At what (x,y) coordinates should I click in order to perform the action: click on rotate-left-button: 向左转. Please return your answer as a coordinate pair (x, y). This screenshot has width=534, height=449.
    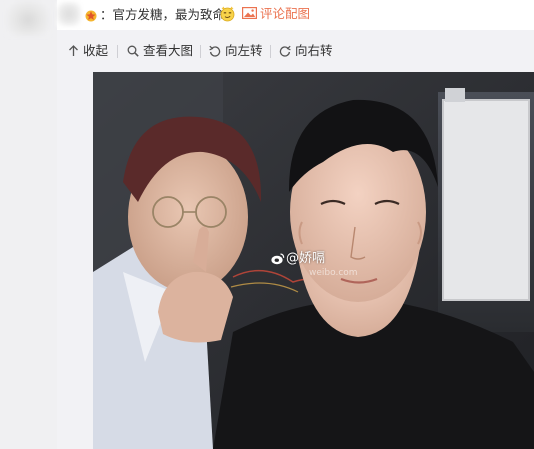
    Looking at the image, I should click on (236, 51).